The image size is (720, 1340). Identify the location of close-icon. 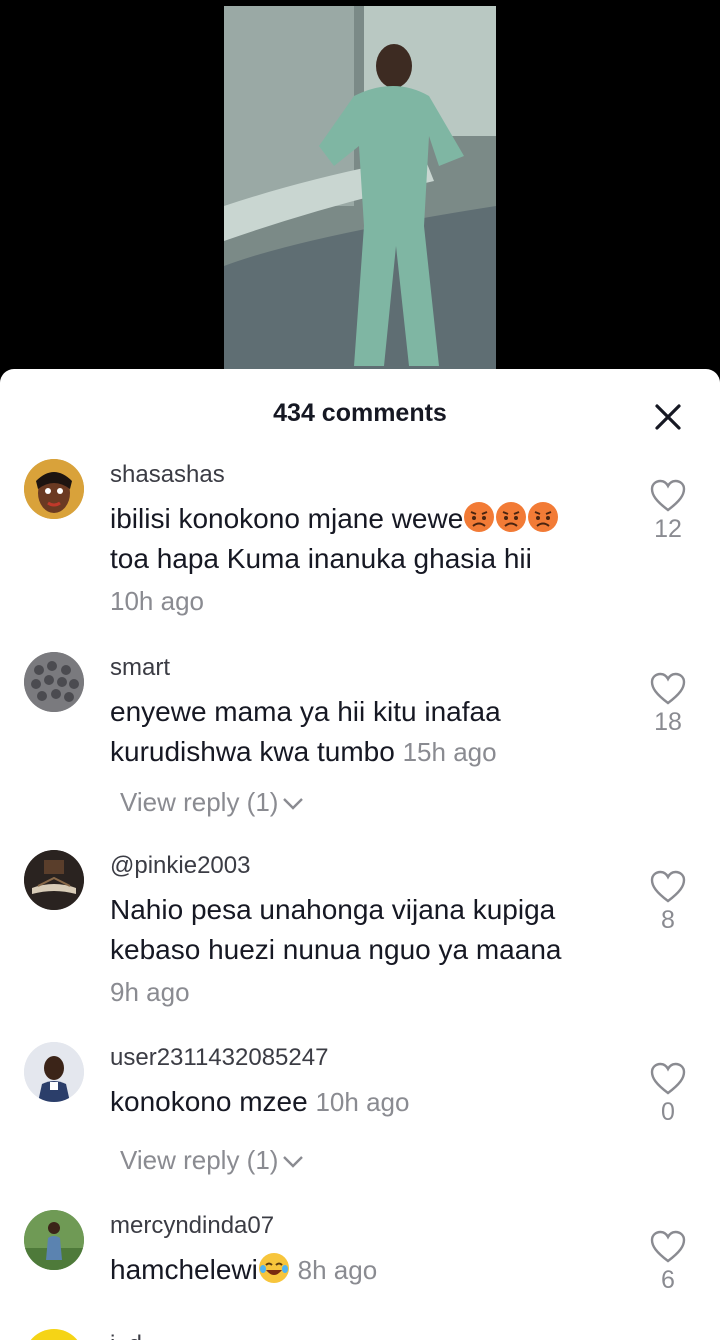
(668, 417).